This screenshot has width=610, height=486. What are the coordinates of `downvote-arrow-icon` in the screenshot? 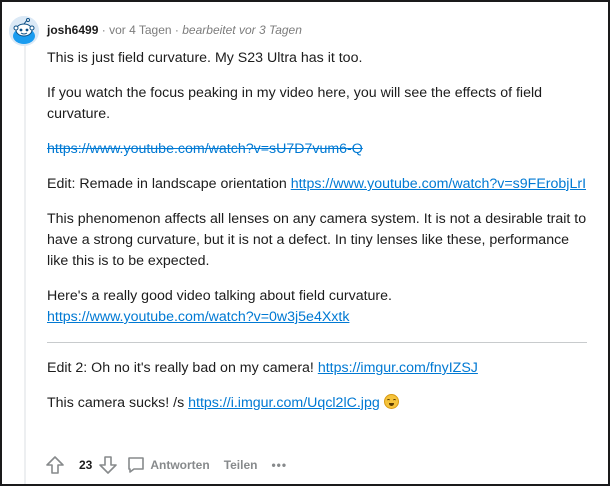 It's located at (108, 465).